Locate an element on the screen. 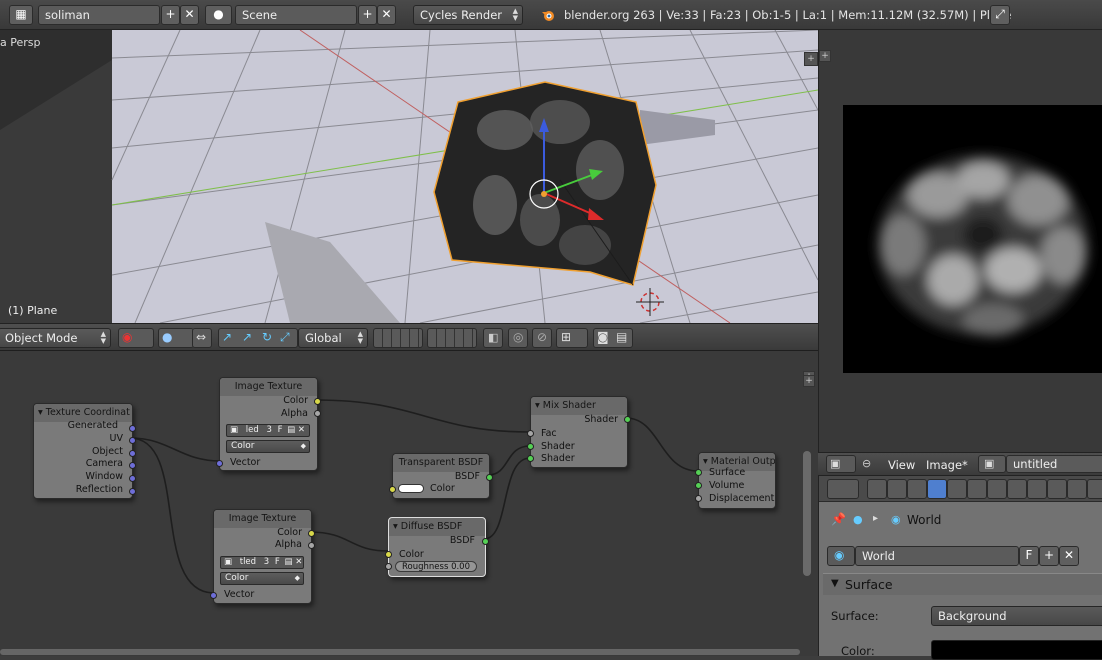 The width and height of the screenshot is (1102, 660). pin-icon: 📌 is located at coordinates (838, 519).